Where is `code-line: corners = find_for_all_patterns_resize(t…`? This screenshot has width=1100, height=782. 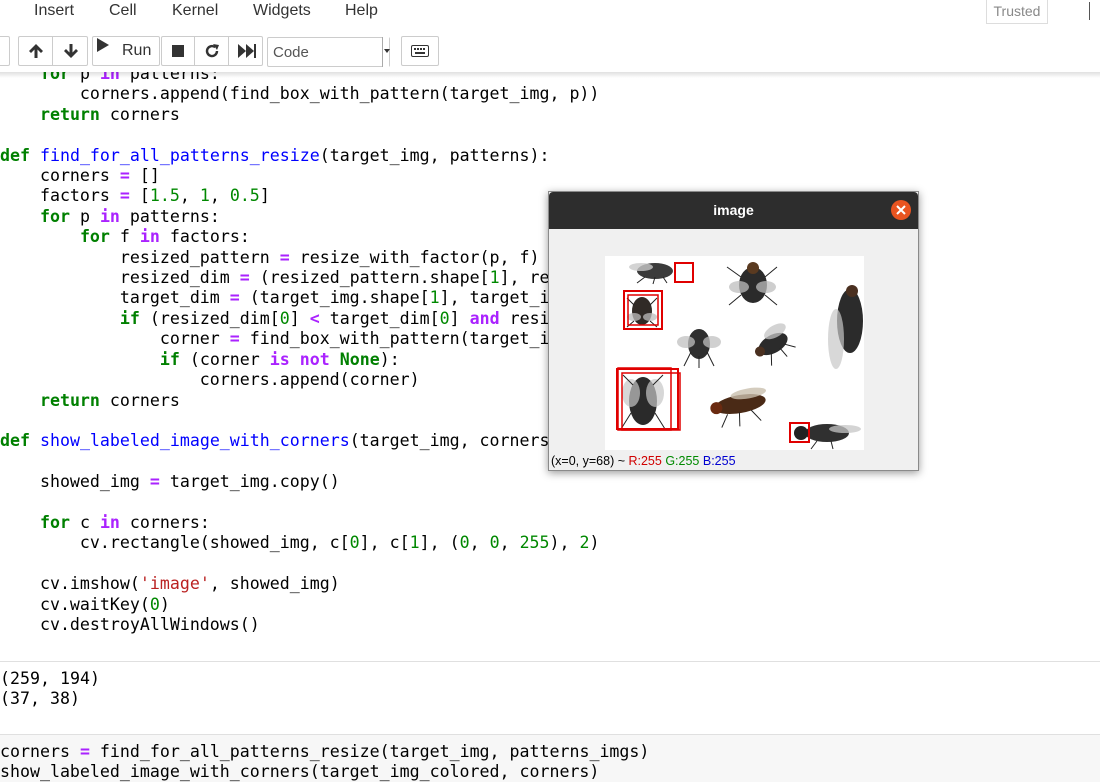
code-line: corners = find_for_all_patterns_resize(t… is located at coordinates (325, 751).